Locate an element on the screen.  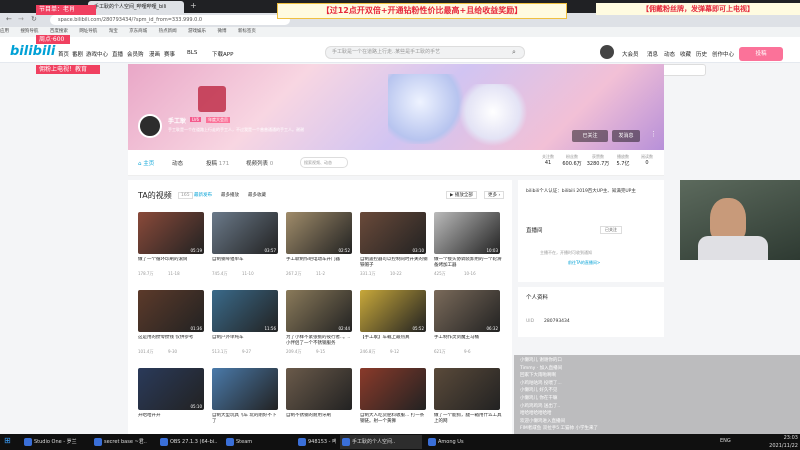
nav-creator-center: 创作中心 is located at coordinates (723, 54).